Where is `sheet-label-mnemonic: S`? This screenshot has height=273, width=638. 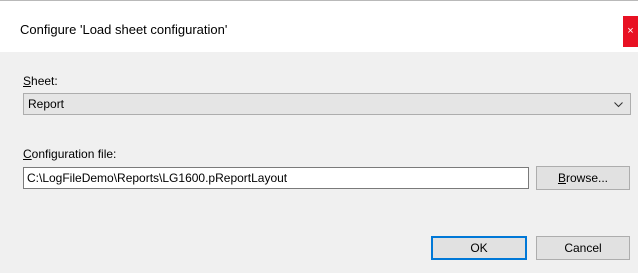 sheet-label-mnemonic: S is located at coordinates (27, 81).